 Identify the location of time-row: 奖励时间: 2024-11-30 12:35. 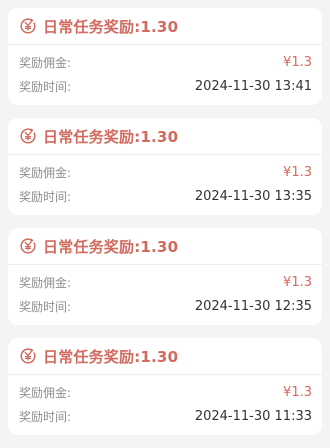
(165, 306).